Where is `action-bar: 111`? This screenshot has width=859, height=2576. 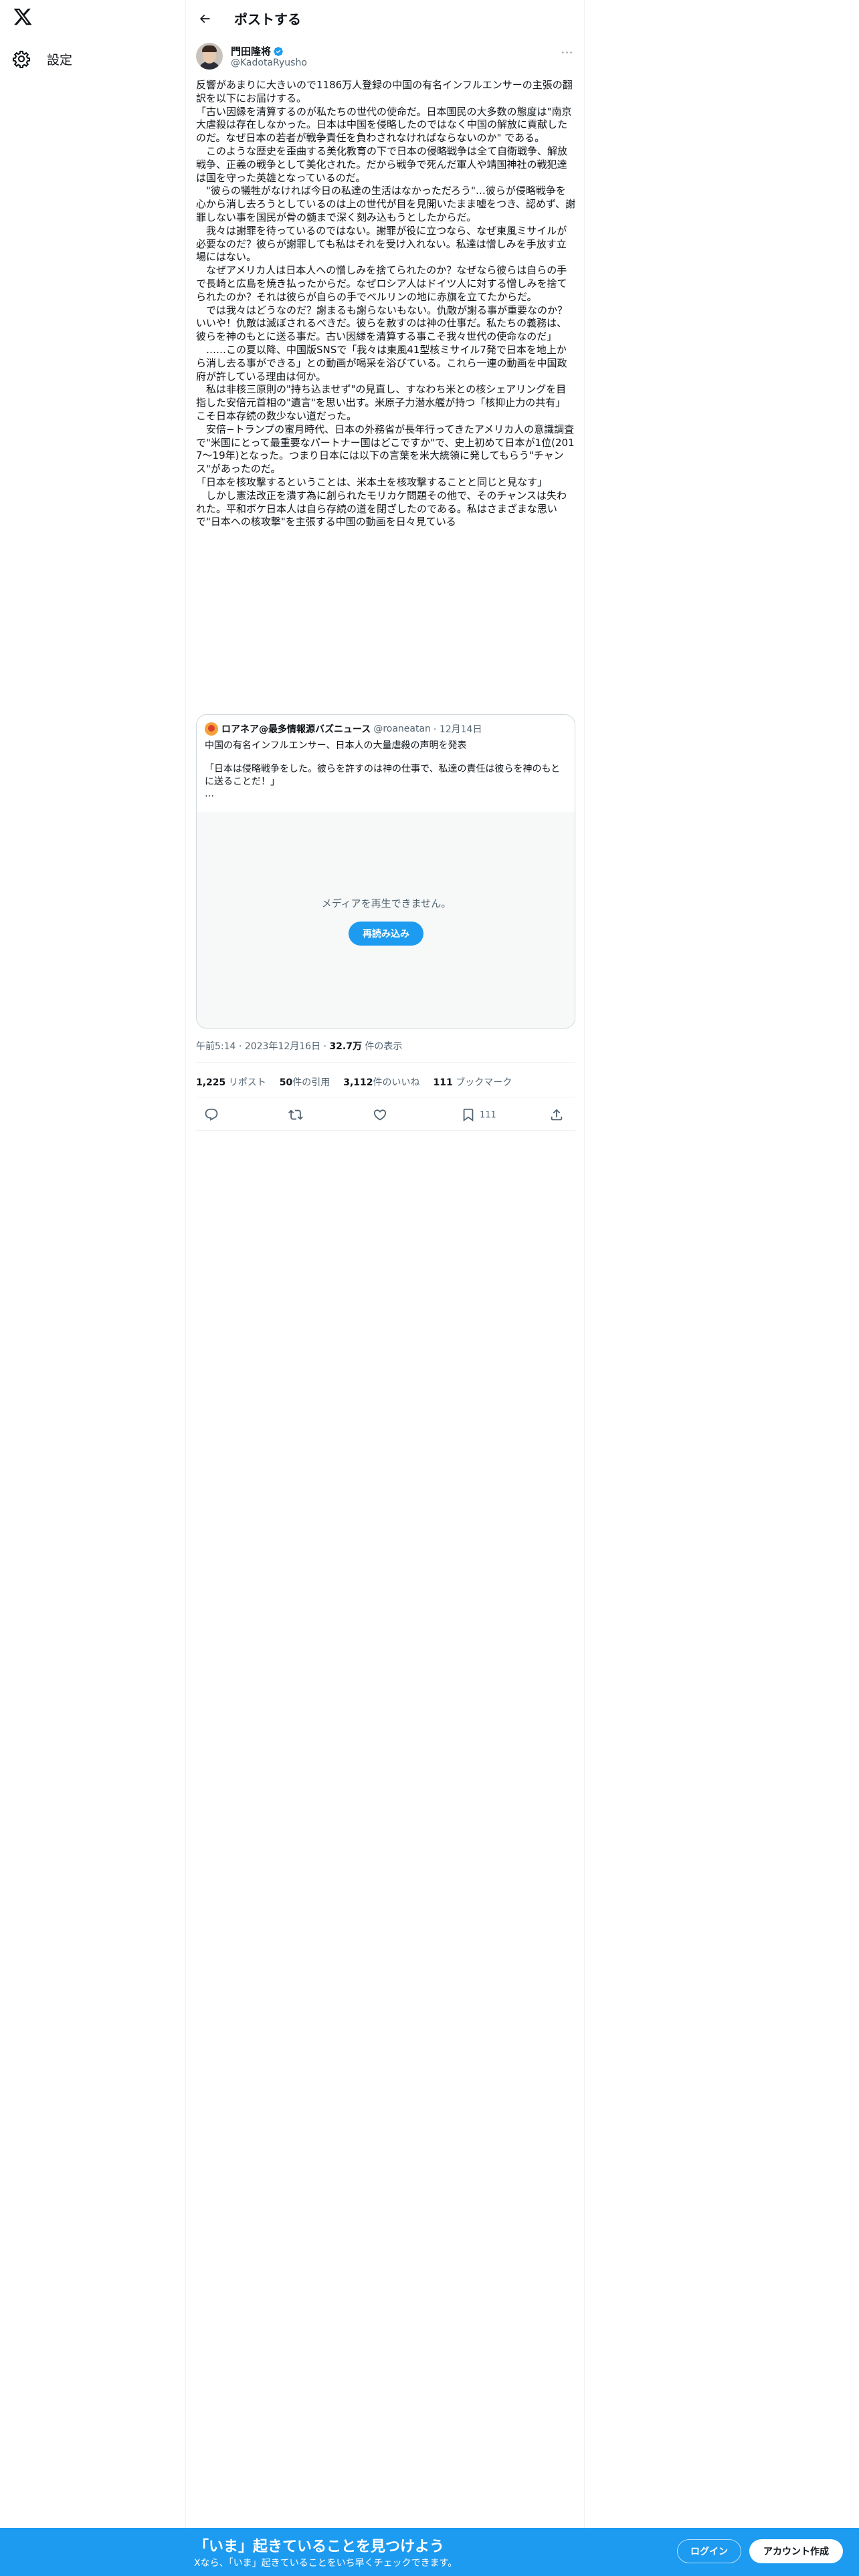
action-bar: 111 is located at coordinates (385, 1115).